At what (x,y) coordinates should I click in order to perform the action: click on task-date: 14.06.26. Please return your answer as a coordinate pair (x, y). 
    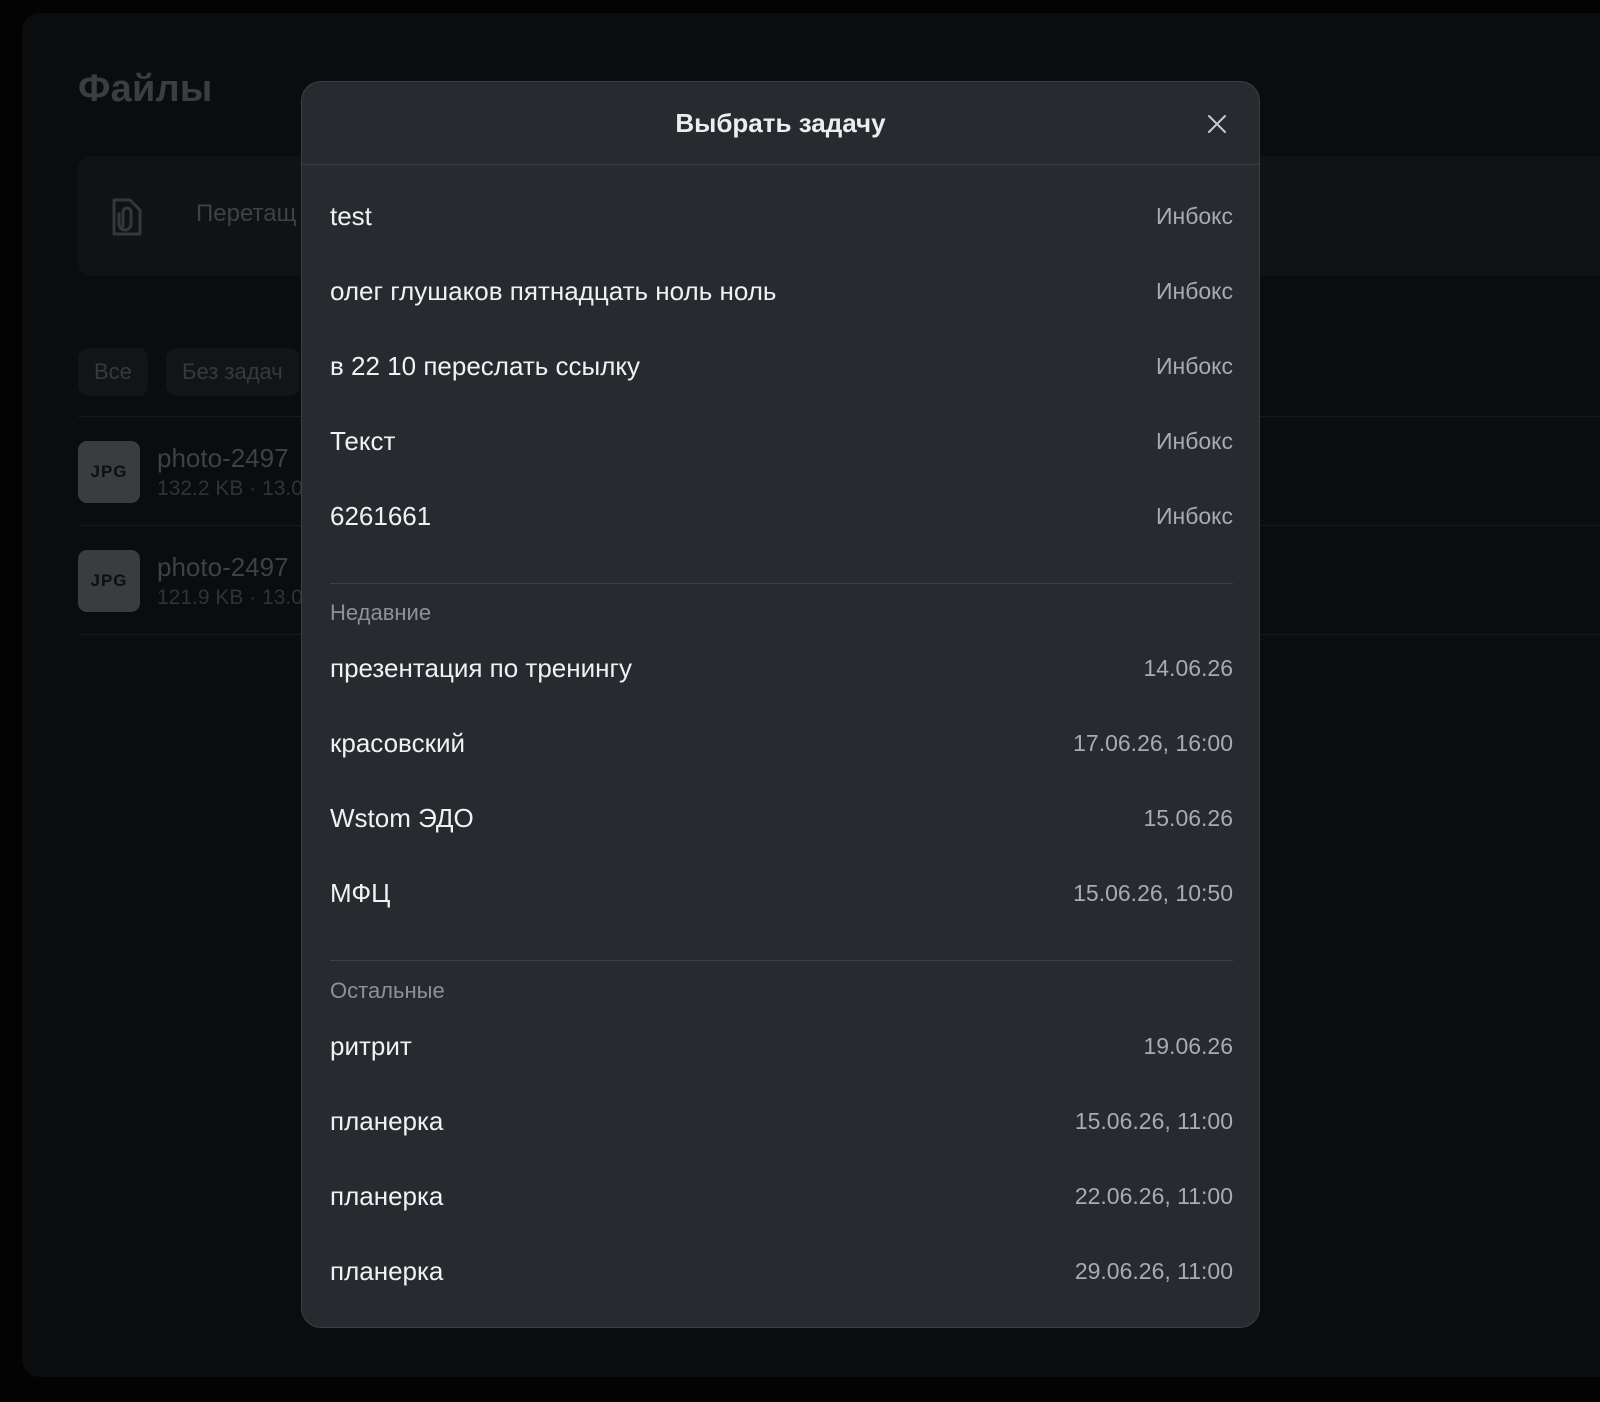
    Looking at the image, I should click on (1188, 668).